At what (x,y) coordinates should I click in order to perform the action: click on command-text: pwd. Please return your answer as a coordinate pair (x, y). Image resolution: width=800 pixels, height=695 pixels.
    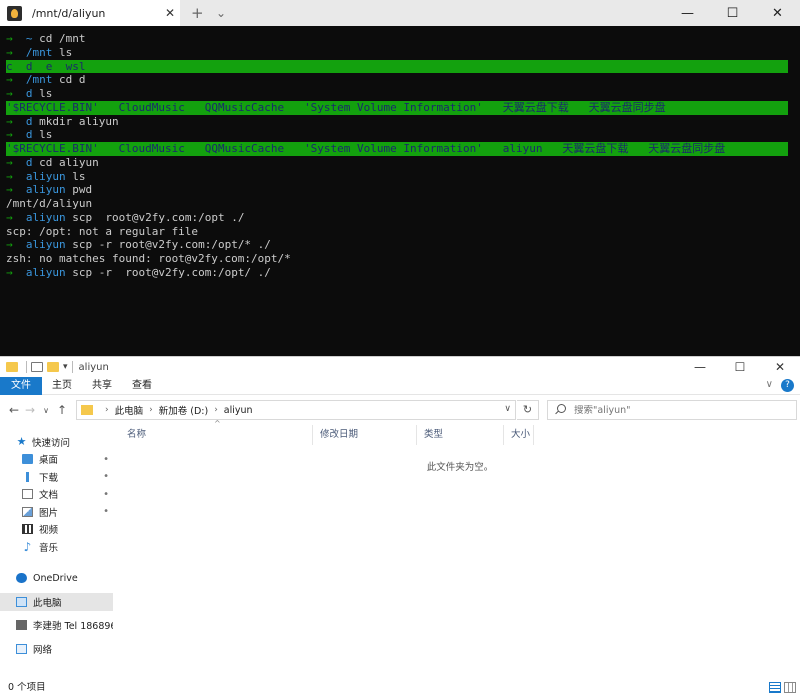
    Looking at the image, I should click on (82, 190).